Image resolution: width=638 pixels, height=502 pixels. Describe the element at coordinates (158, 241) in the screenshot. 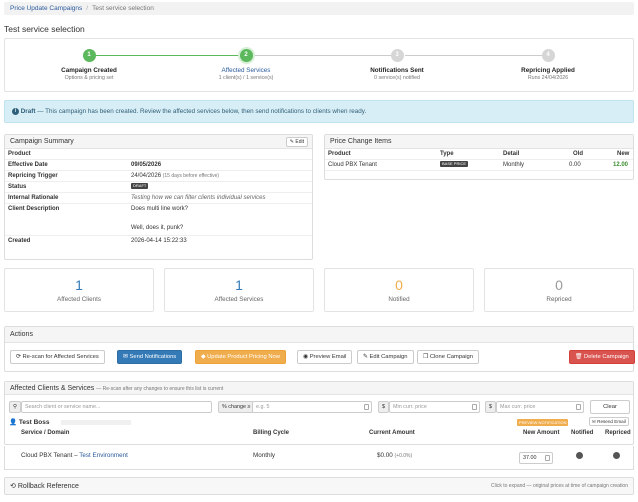

I see `summary-created-row: Created 2026-04-14 15:22:33` at that location.